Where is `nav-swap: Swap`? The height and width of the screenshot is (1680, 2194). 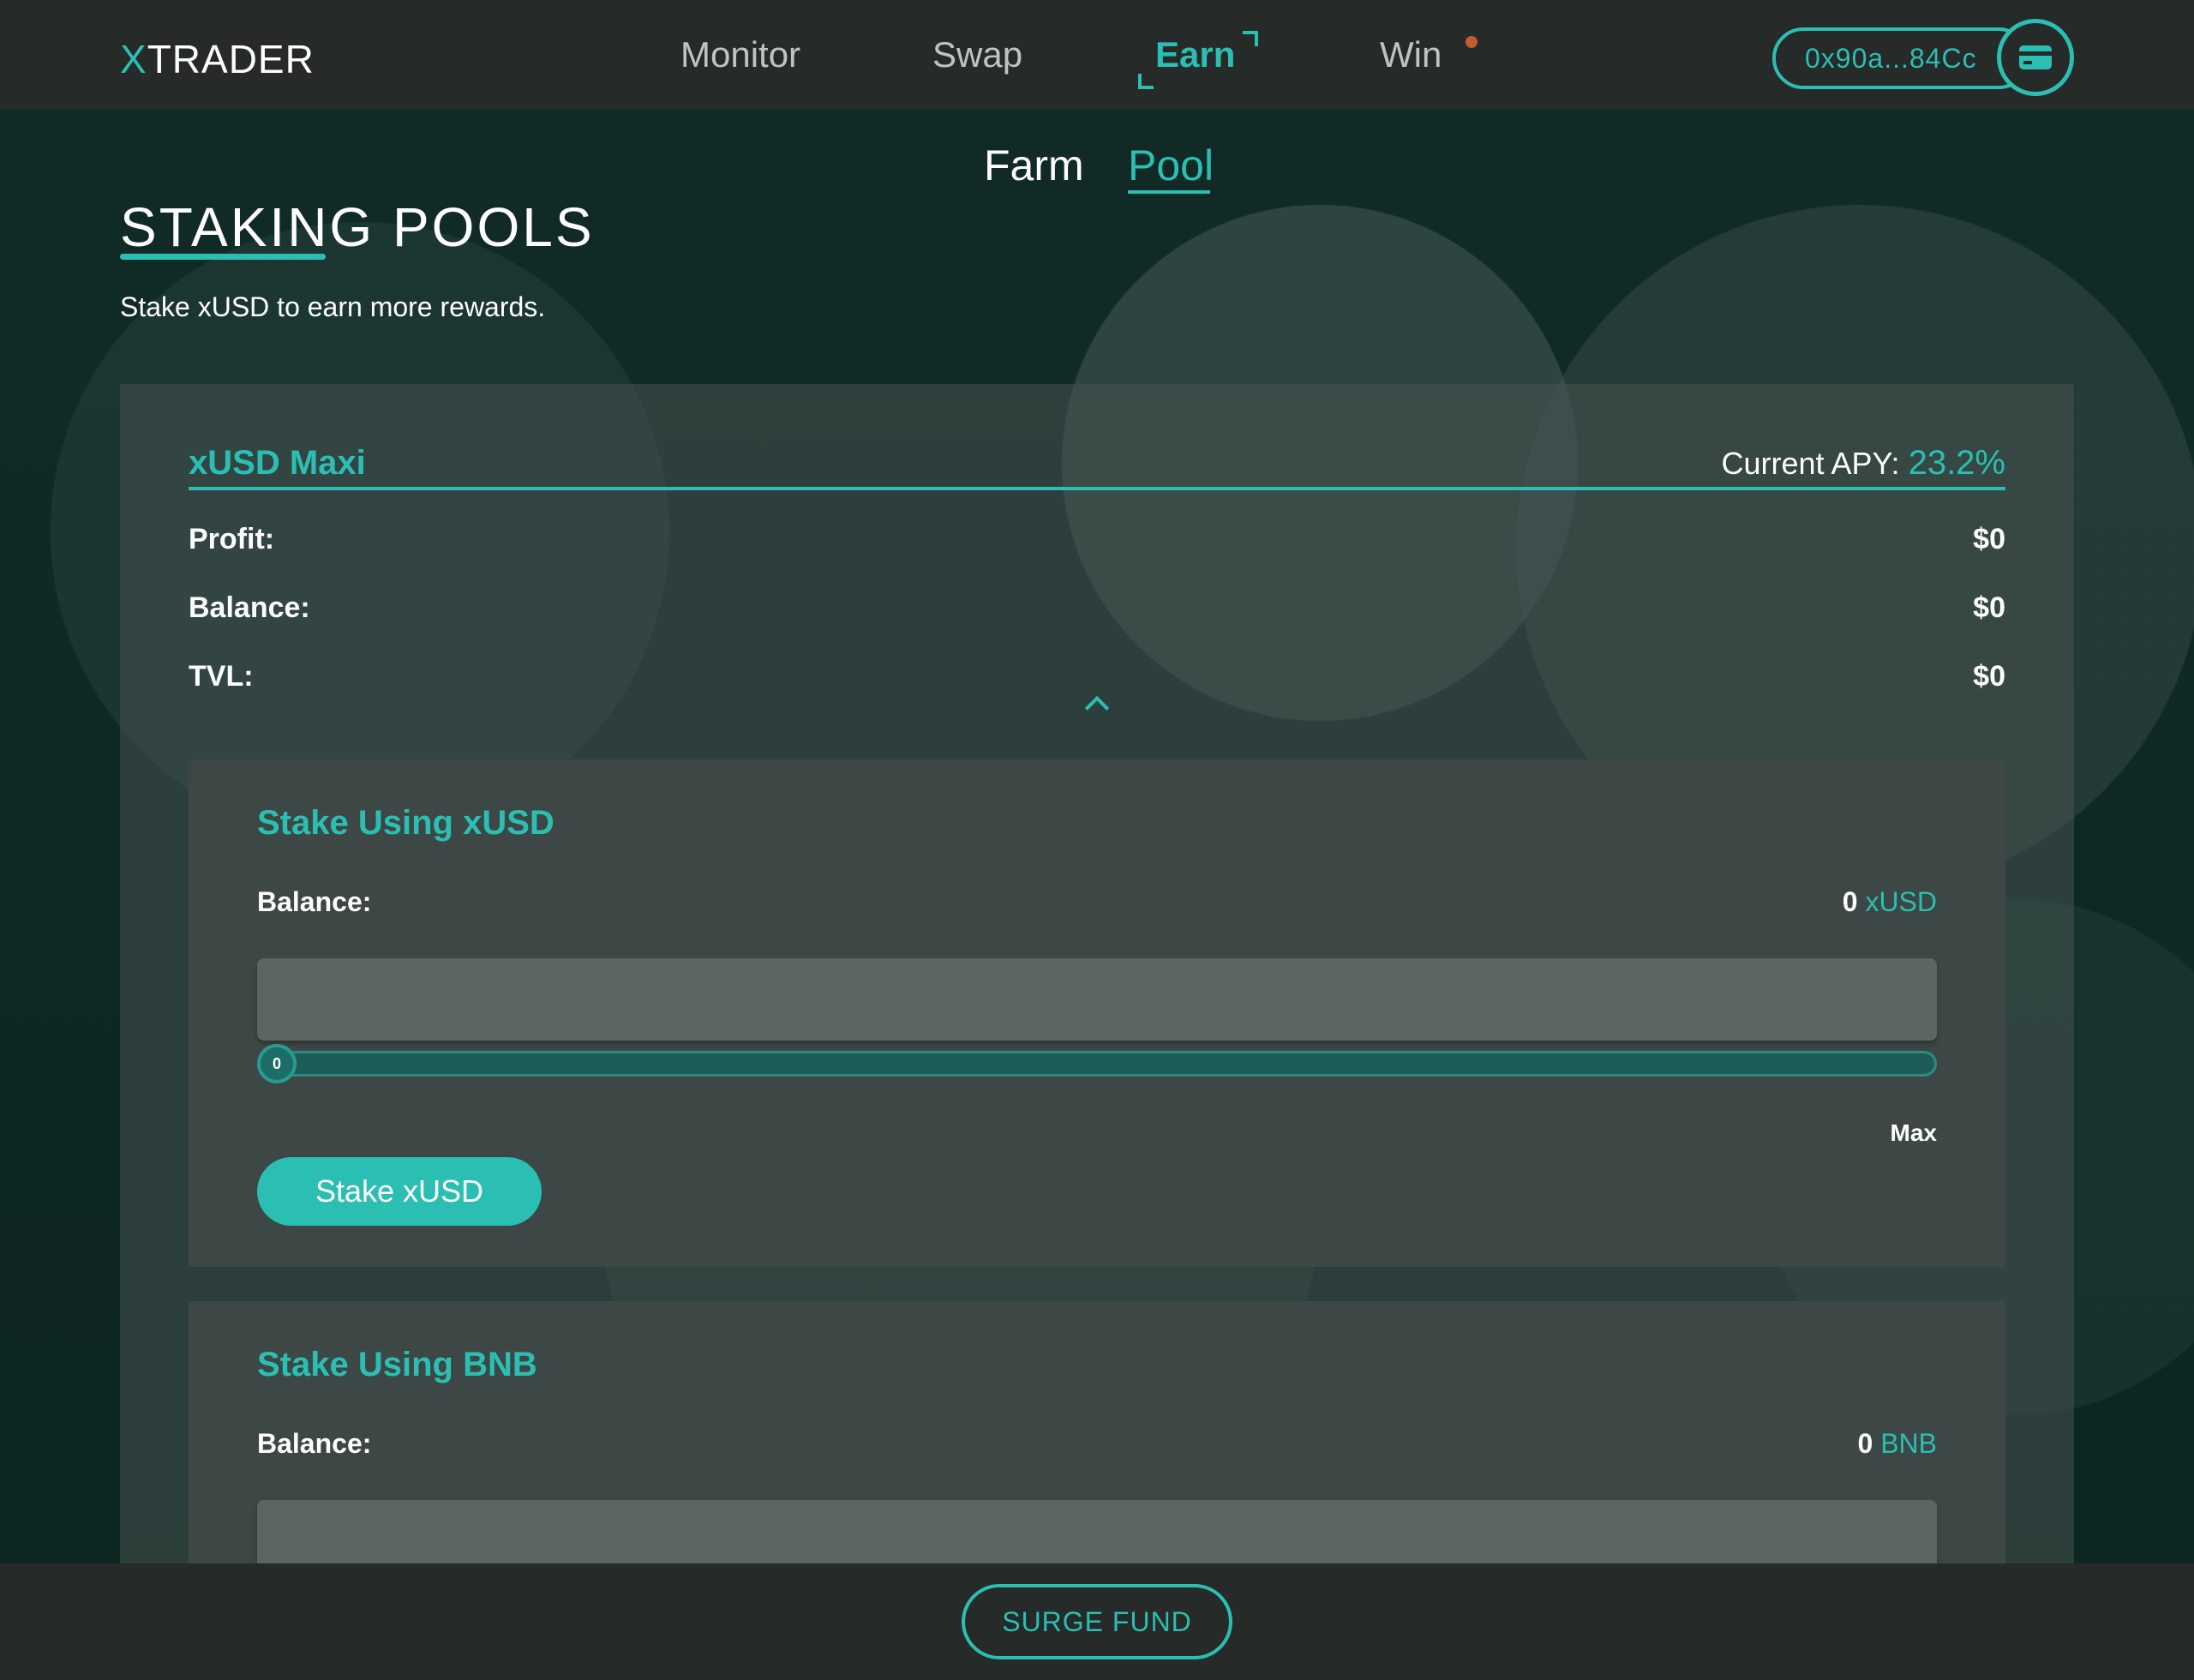 nav-swap: Swap is located at coordinates (977, 54).